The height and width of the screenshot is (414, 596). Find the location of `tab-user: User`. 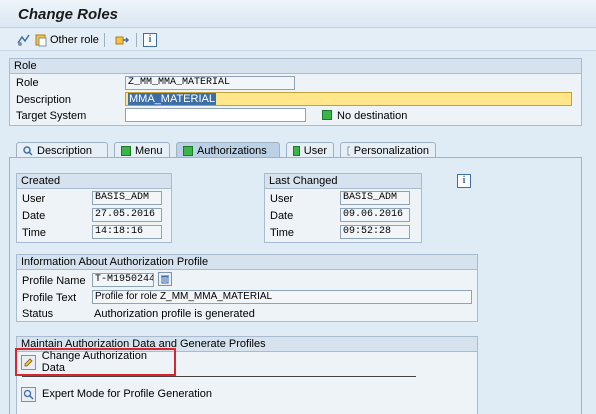

tab-user: User is located at coordinates (310, 150).